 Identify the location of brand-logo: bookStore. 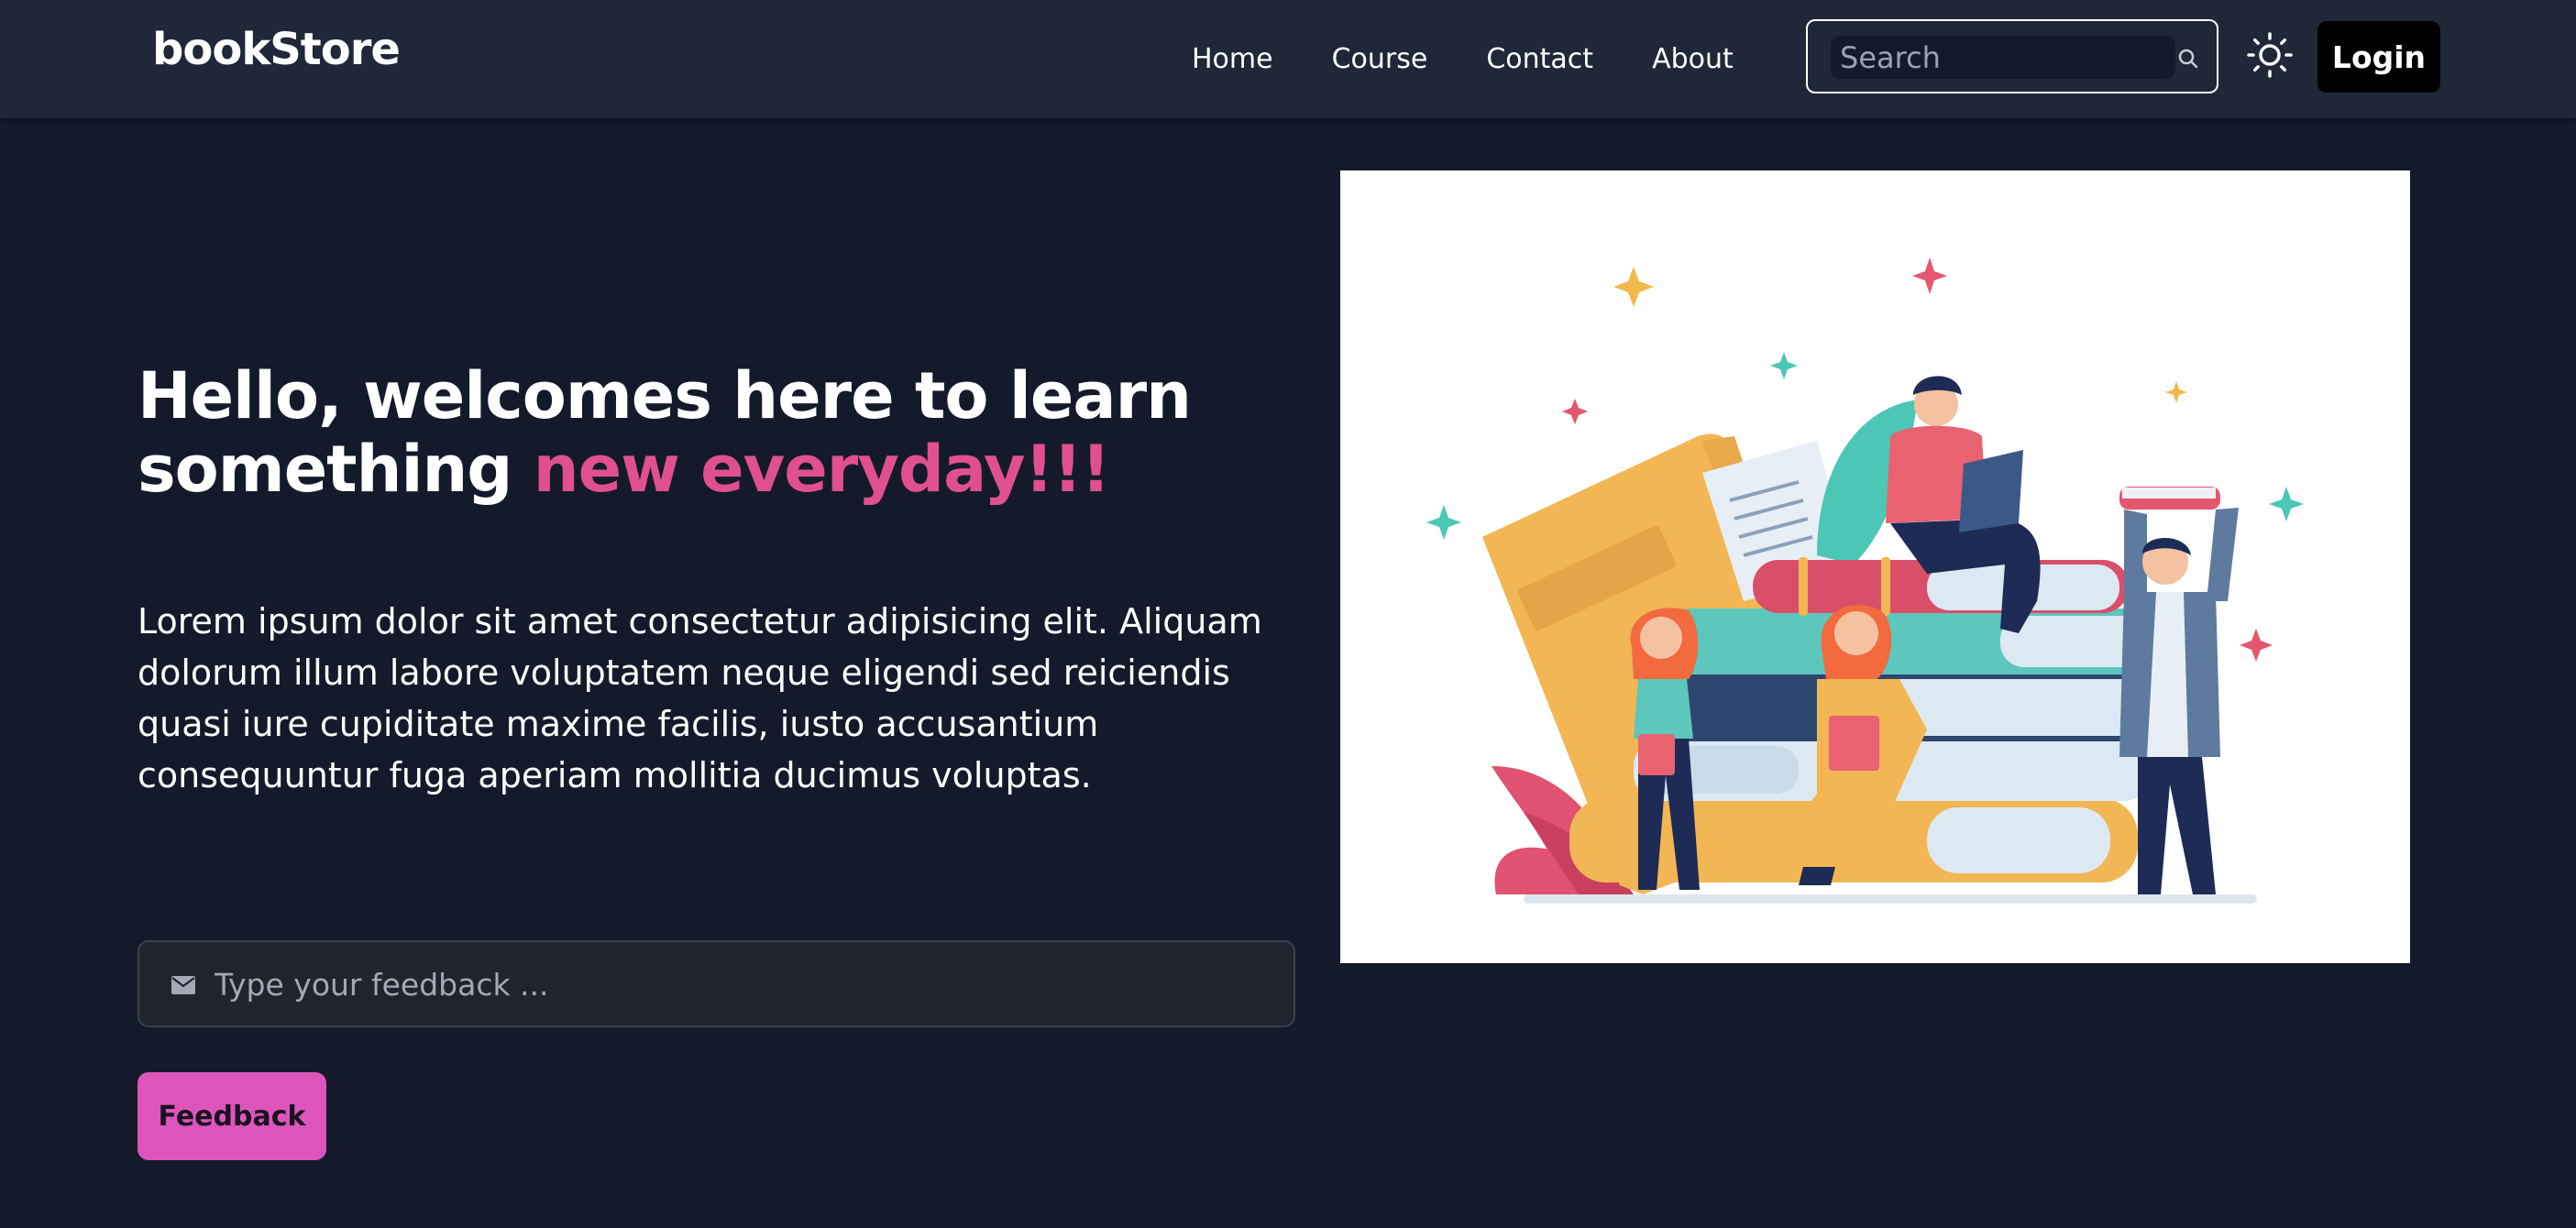
(276, 50).